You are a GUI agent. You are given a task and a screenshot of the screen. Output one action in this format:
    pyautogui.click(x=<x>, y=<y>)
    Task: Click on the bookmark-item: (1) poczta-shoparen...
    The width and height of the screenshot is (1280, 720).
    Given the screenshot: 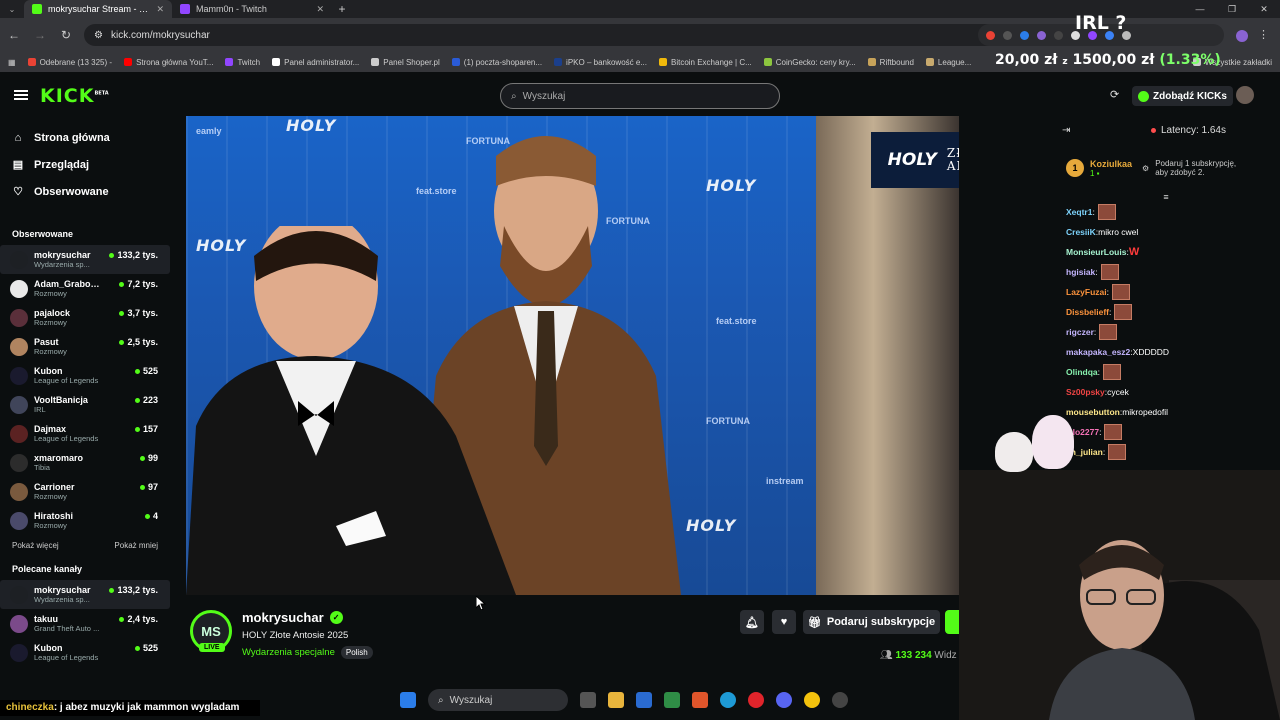 What is the action you would take?
    pyautogui.click(x=496, y=62)
    